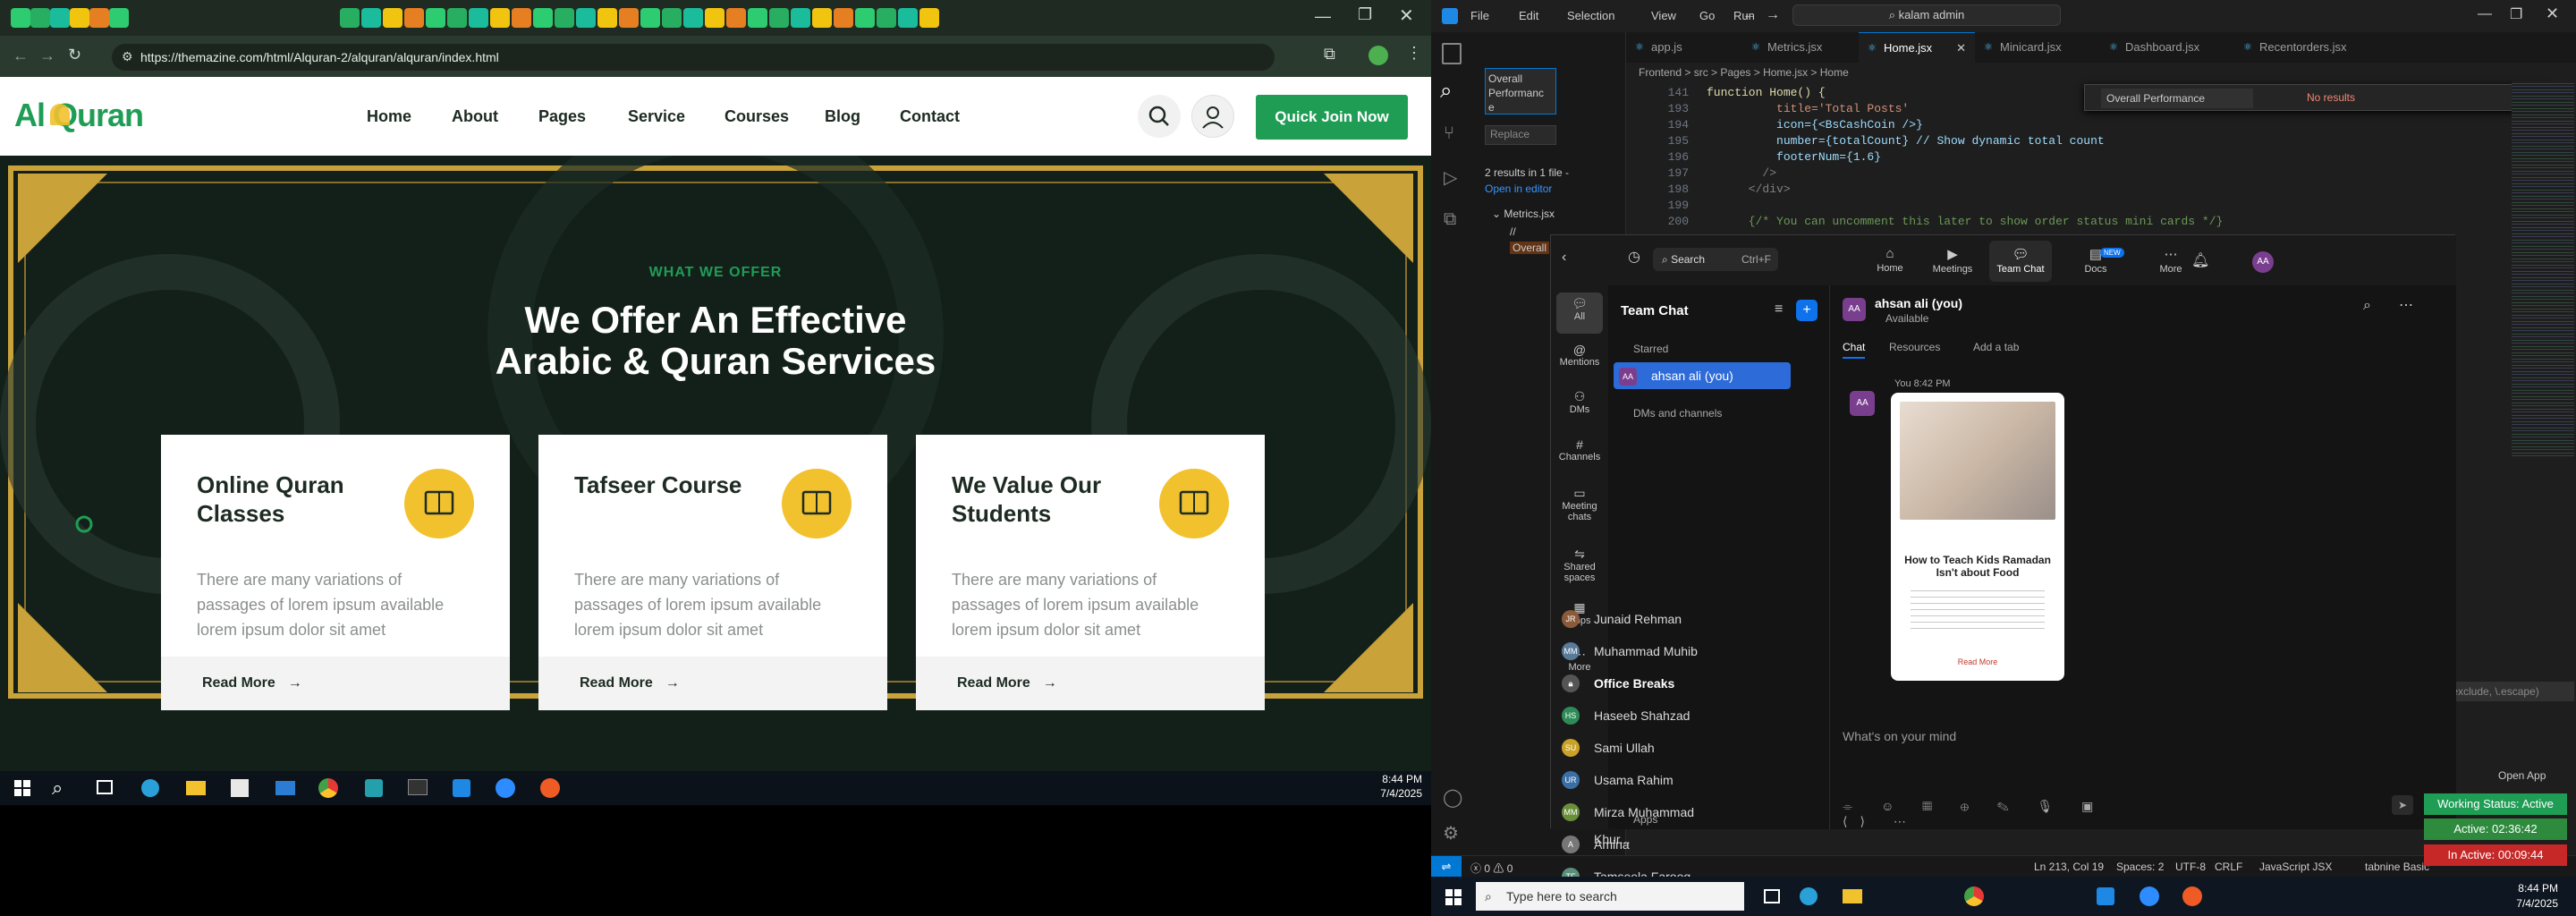 The image size is (2576, 916). I want to click on search-button, so click(1159, 116).